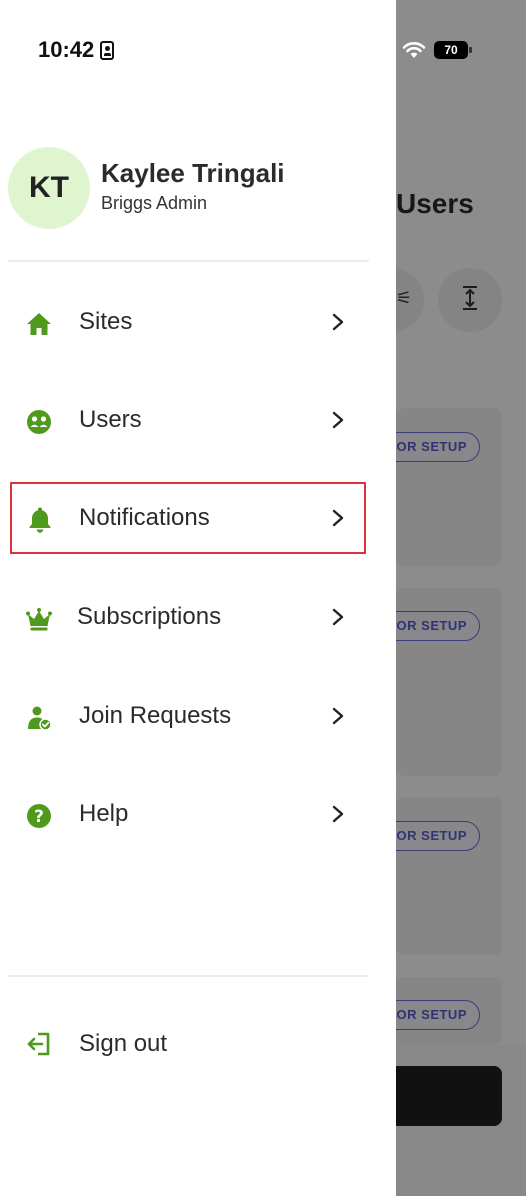 This screenshot has width=526, height=1196. I want to click on home-icon, so click(39, 324).